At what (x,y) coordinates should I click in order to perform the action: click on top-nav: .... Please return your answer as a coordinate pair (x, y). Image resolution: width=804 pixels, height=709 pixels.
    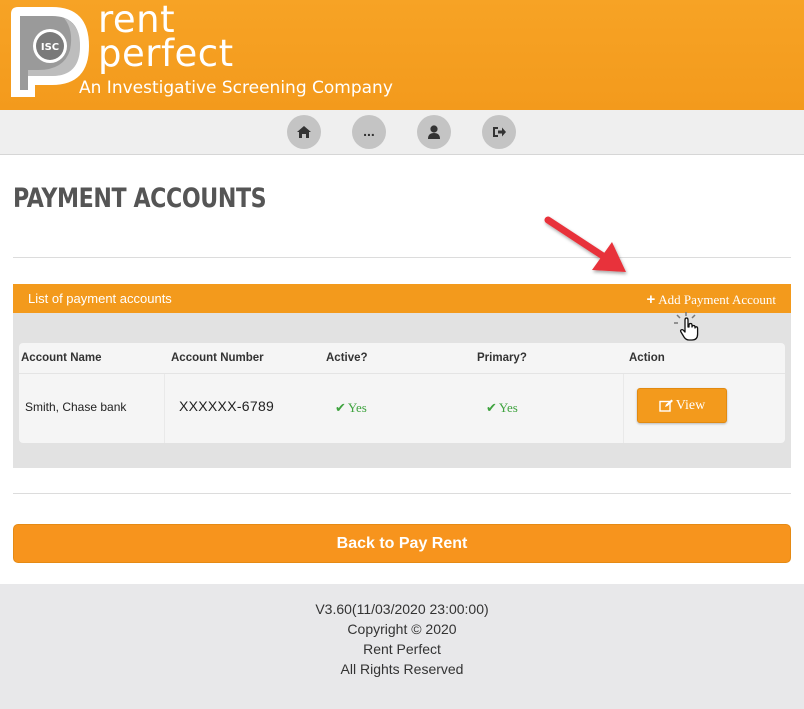
    Looking at the image, I should click on (402, 132).